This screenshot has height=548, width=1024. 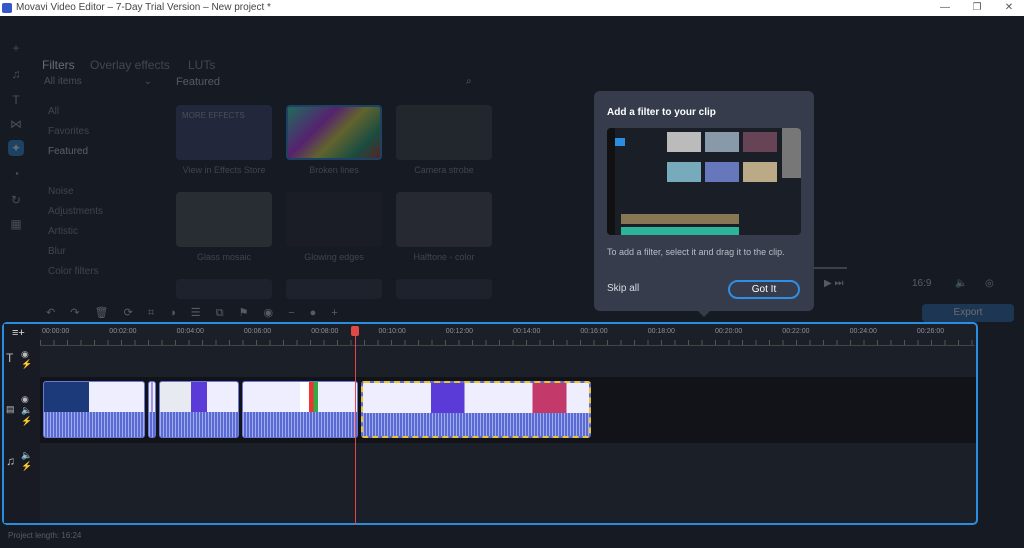 I want to click on search-icon: ⌕, so click(x=469, y=81).